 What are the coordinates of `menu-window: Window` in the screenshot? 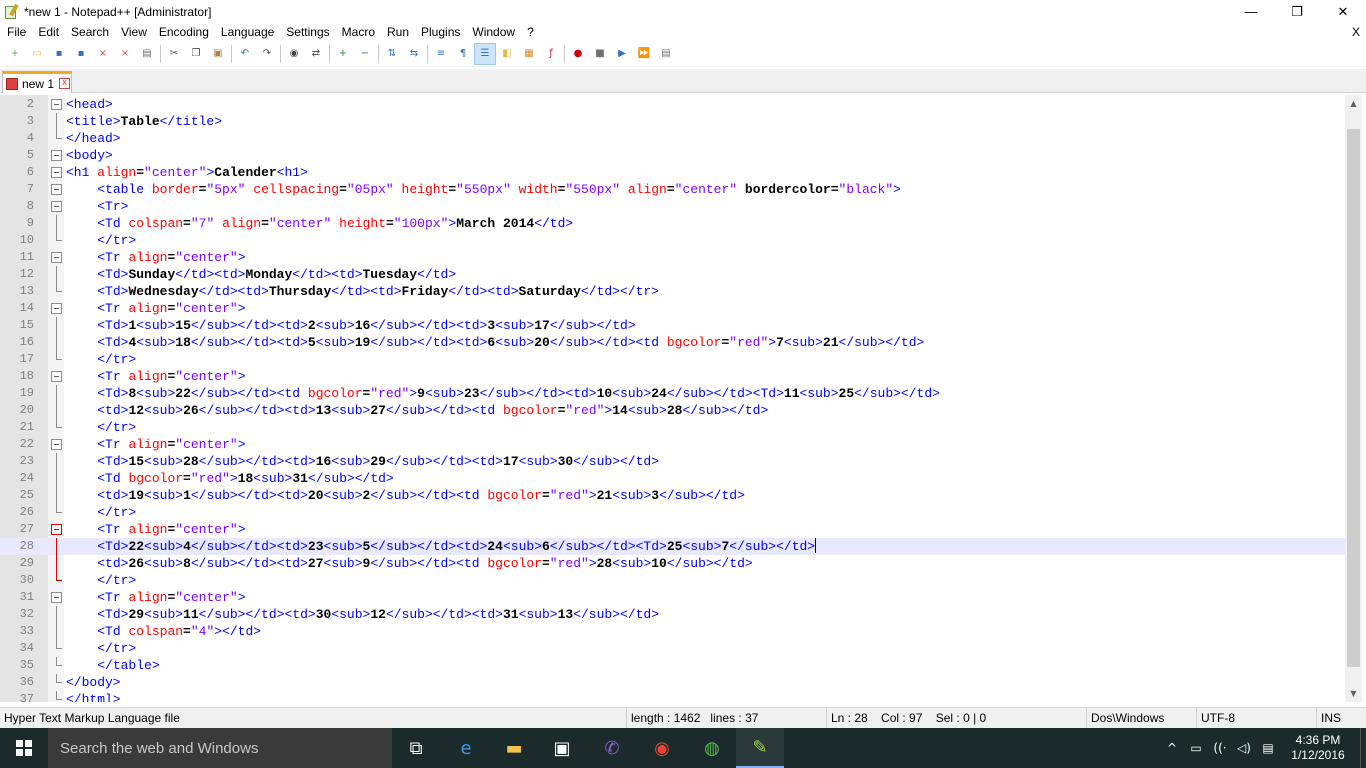 It's located at (493, 32).